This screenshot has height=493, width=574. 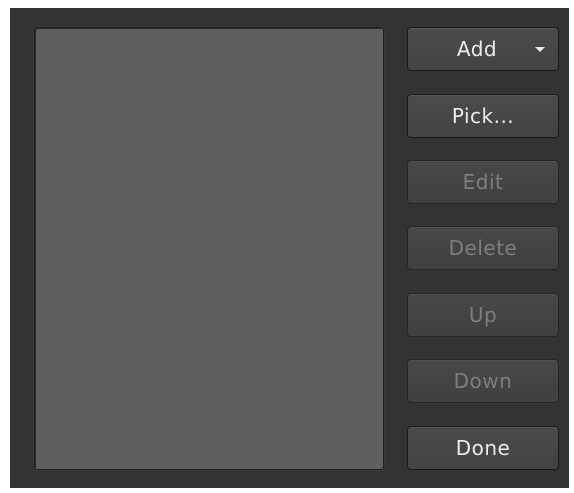 I want to click on done-button-label: Done, so click(x=483, y=448).